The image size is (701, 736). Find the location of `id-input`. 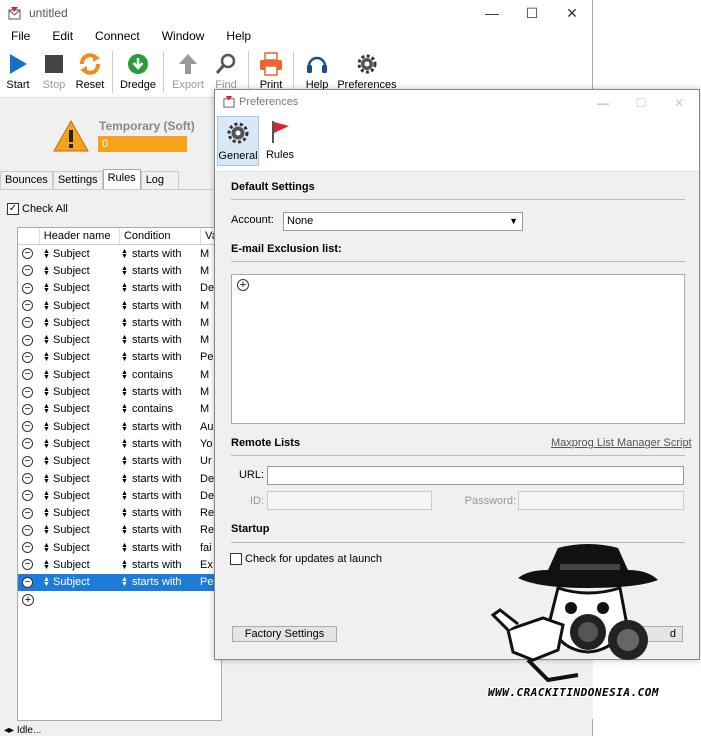

id-input is located at coordinates (349, 500).